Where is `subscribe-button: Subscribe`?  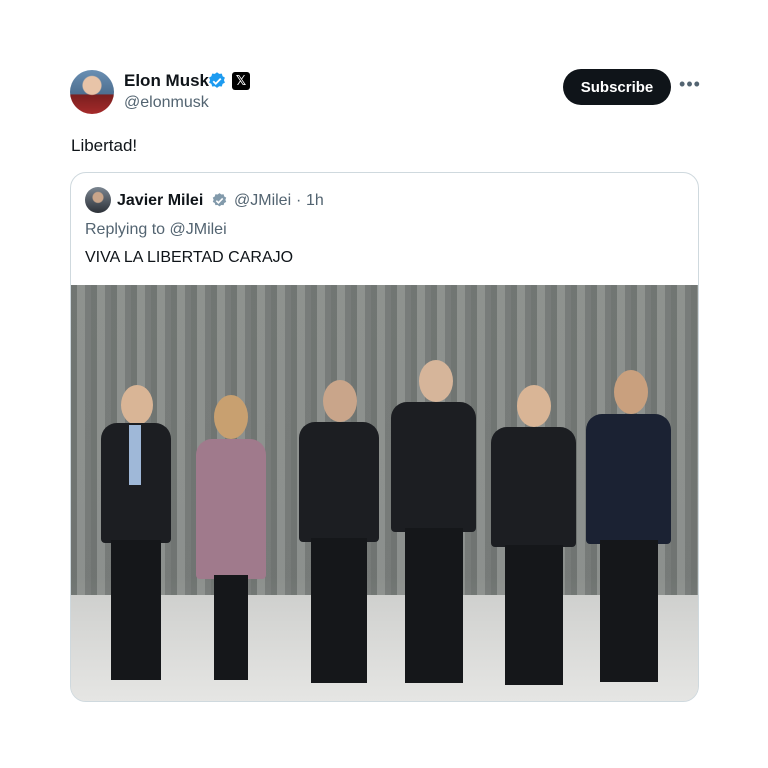
subscribe-button: Subscribe is located at coordinates (617, 87).